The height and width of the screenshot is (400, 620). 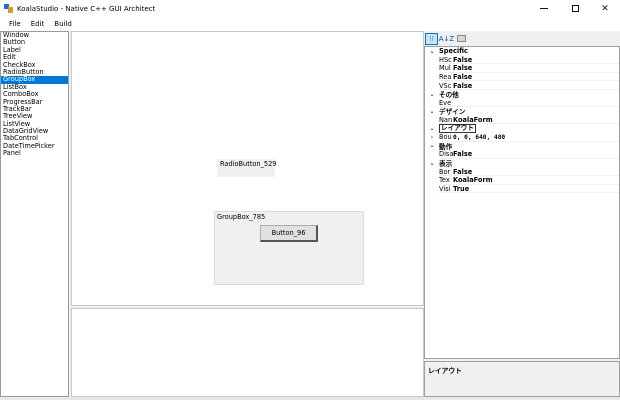 I want to click on property-category: ⌄ Specific, so click(x=522, y=51).